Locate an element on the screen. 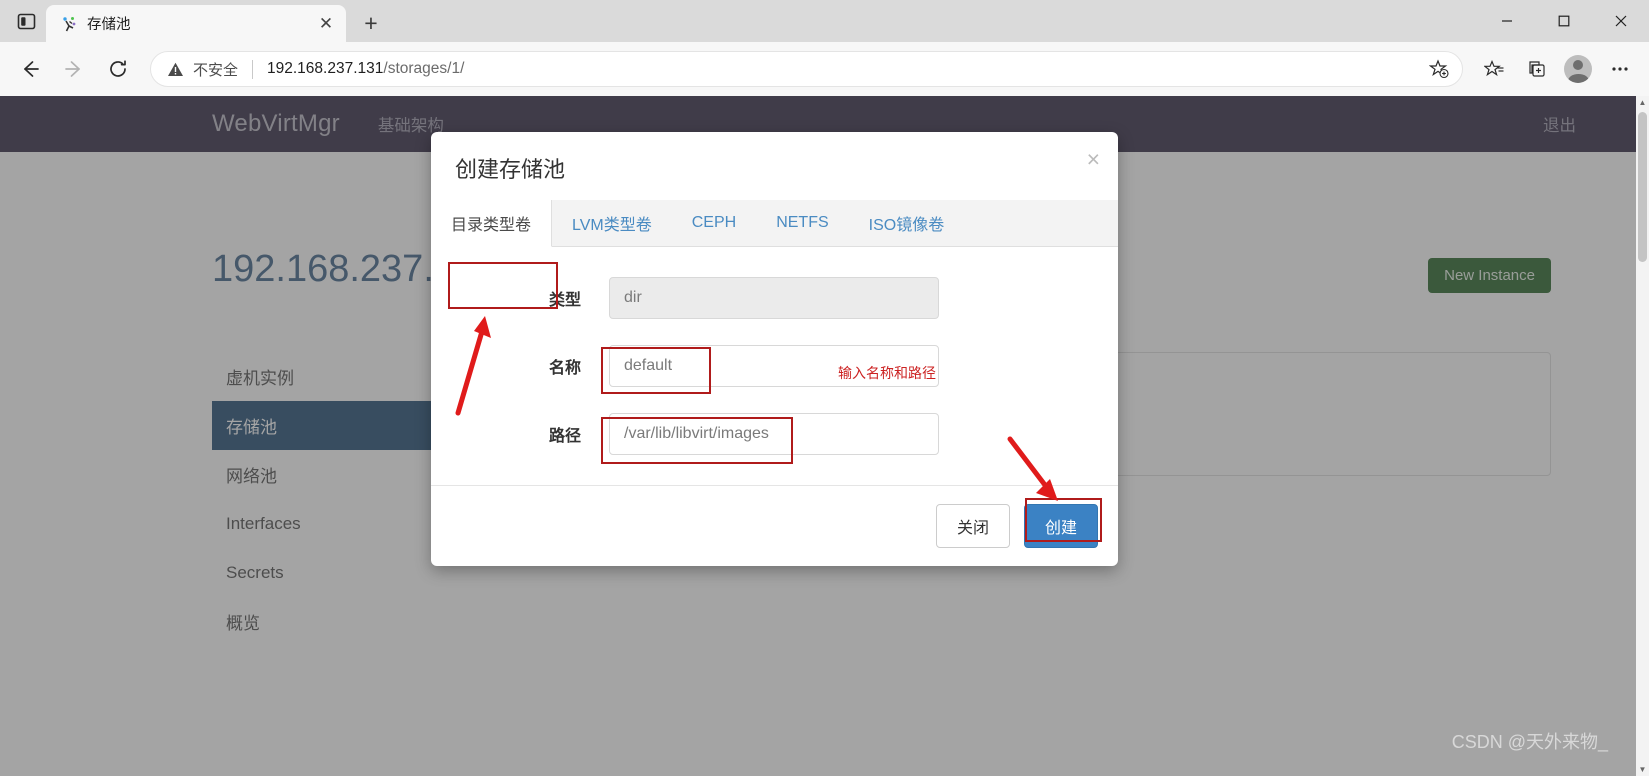 The height and width of the screenshot is (776, 1649). new-tab-button: + is located at coordinates (371, 23).